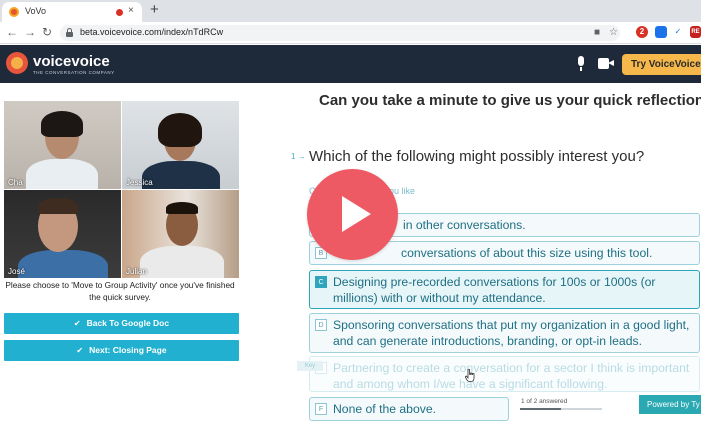 This screenshot has height=431, width=701. I want to click on choice-option-f: F None of the above., so click(409, 409).